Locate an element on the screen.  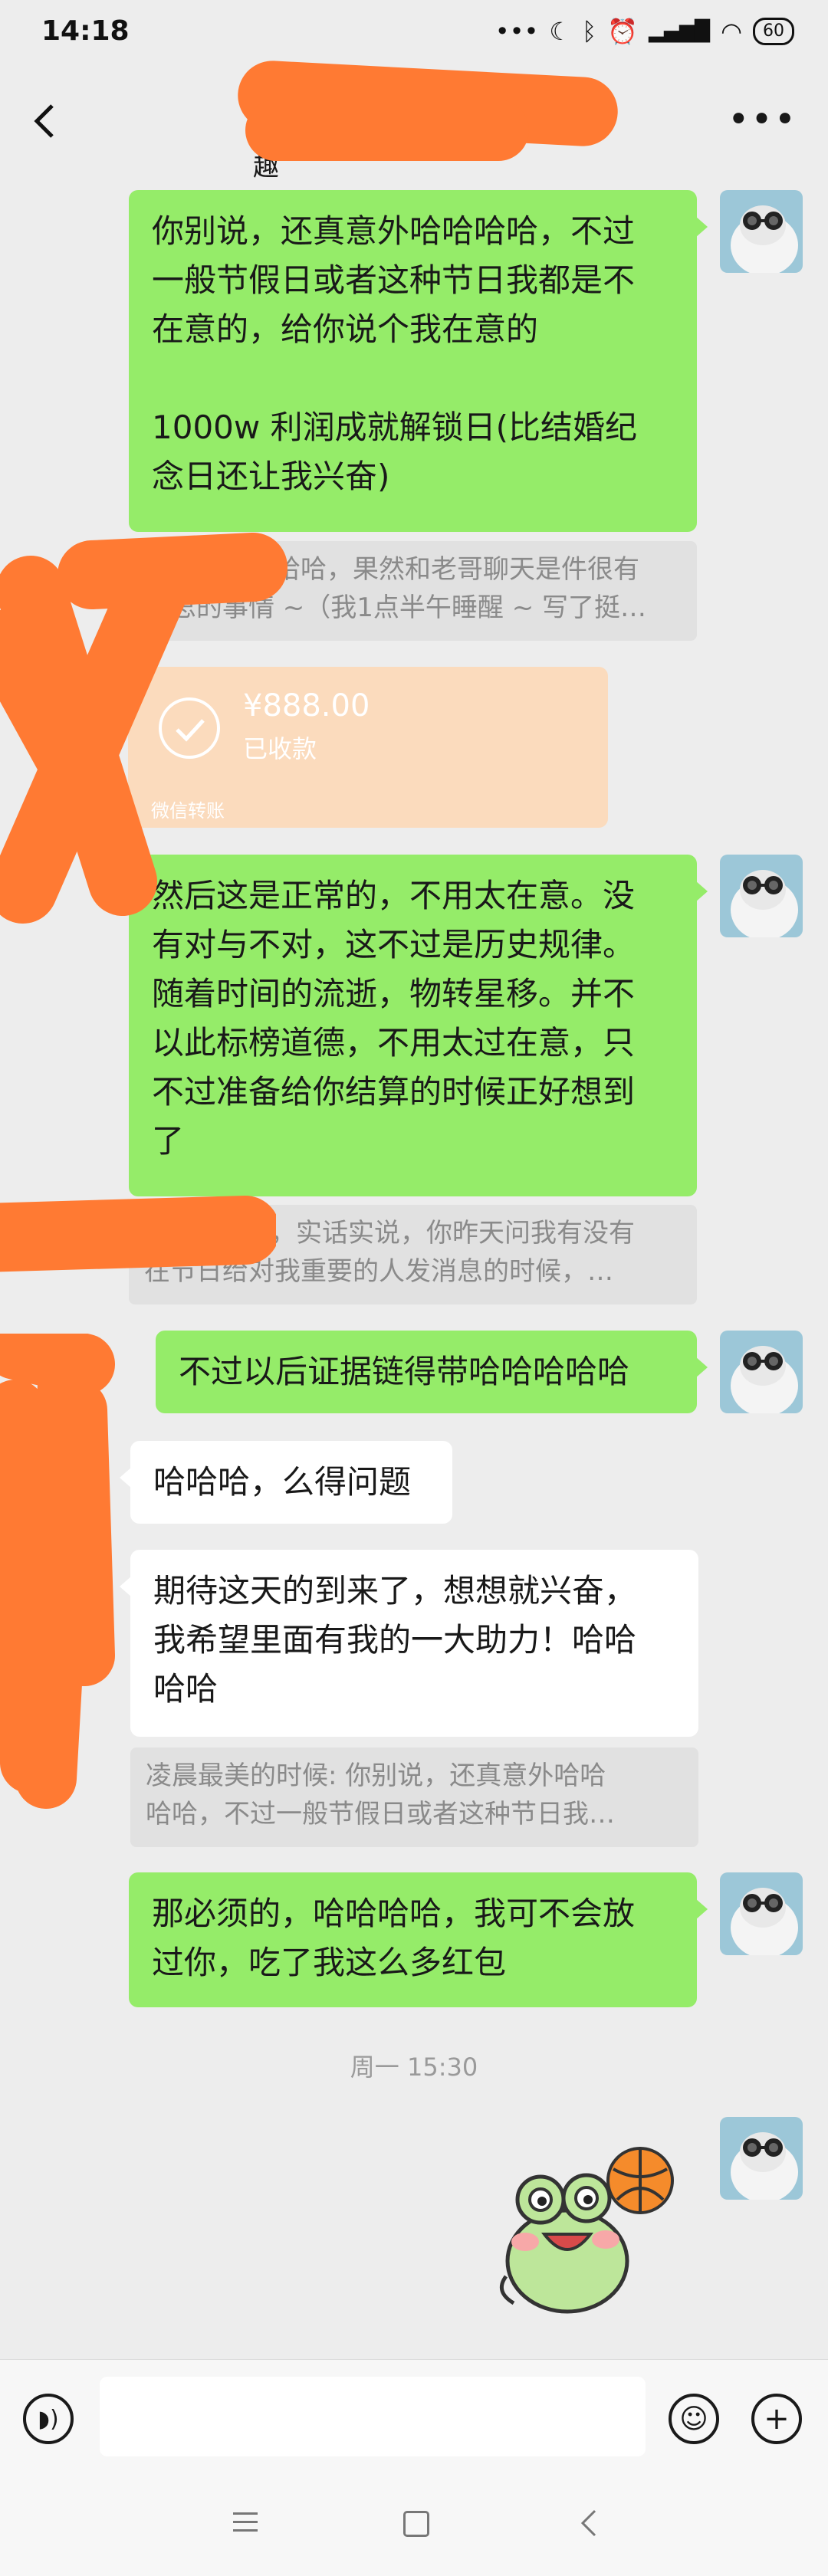
message-text: 不过以后证据链得带哈哈哈哈哈 is located at coordinates (404, 1371).